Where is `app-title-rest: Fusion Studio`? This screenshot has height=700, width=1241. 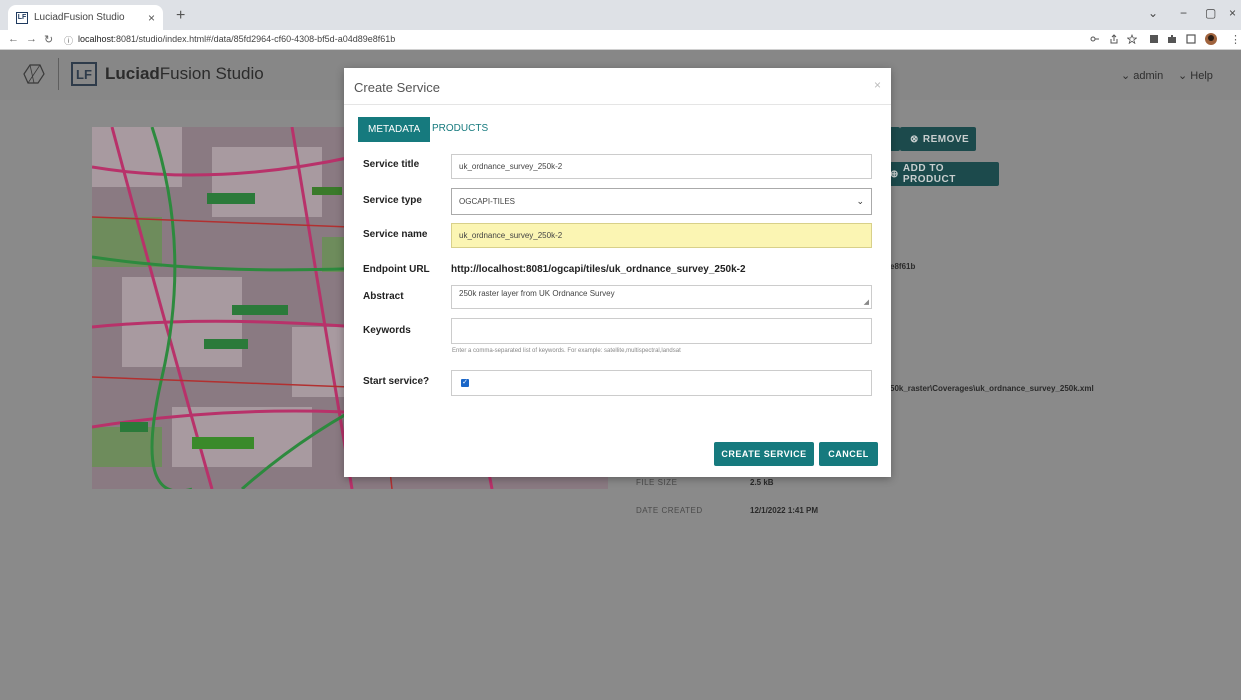 app-title-rest: Fusion Studio is located at coordinates (211, 73).